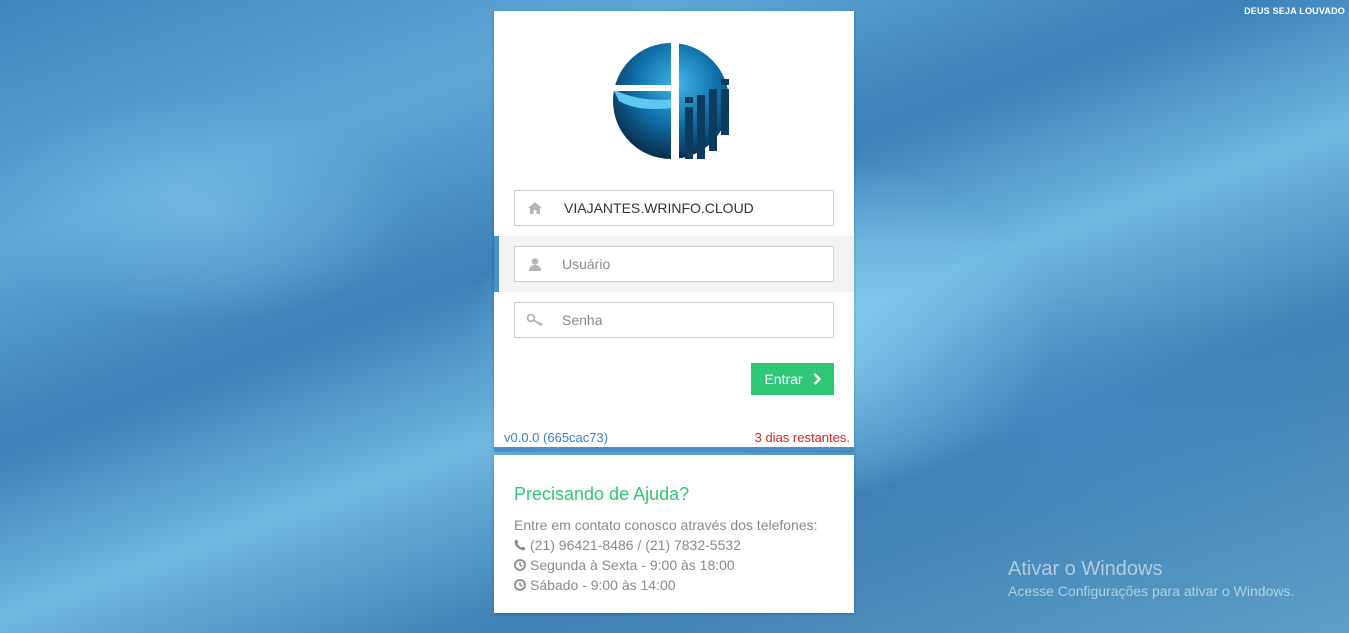 This screenshot has height=633, width=1349. What do you see at coordinates (635, 545) in the screenshot?
I see `help-phones: (21) 96421-8486 / (21) 7832-5532` at bounding box center [635, 545].